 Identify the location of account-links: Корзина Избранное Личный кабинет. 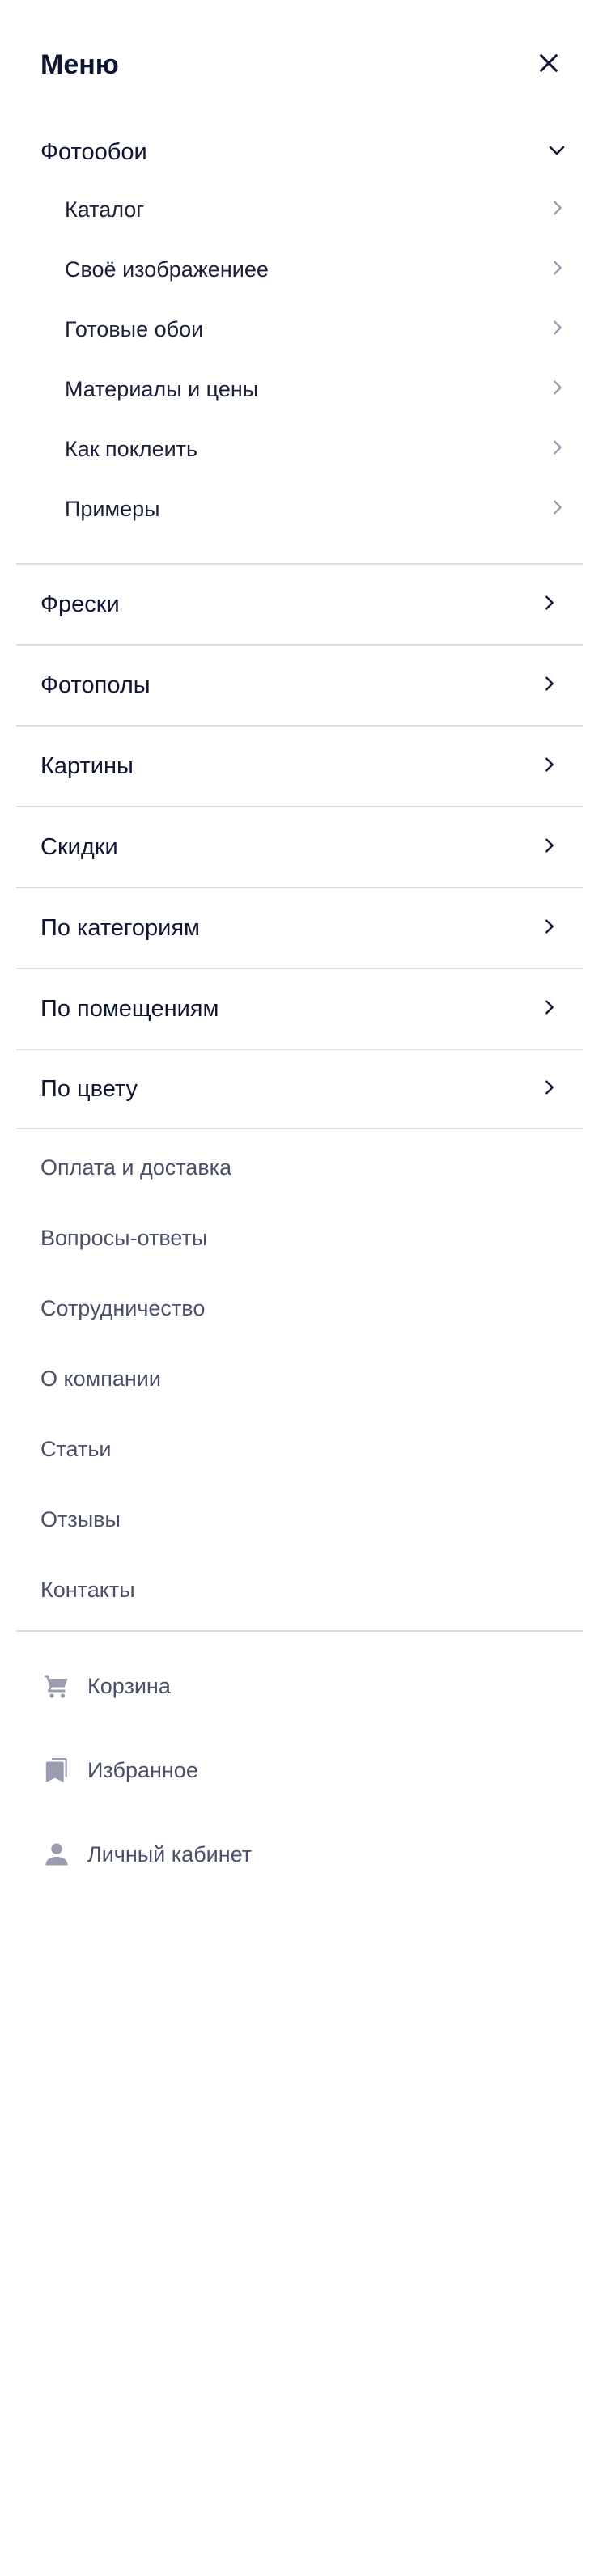
(303, 1770).